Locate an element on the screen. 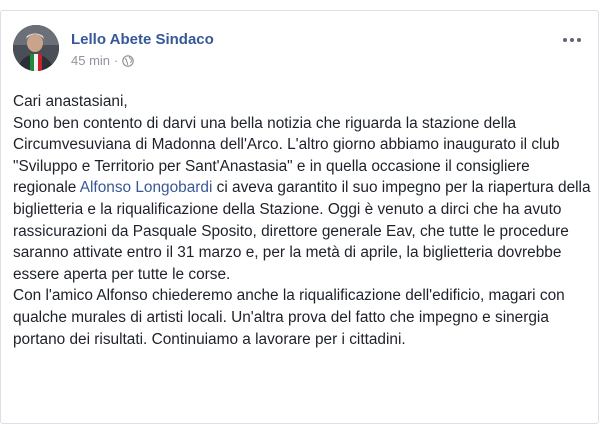 The height and width of the screenshot is (424, 600). avatar is located at coordinates (36, 48).